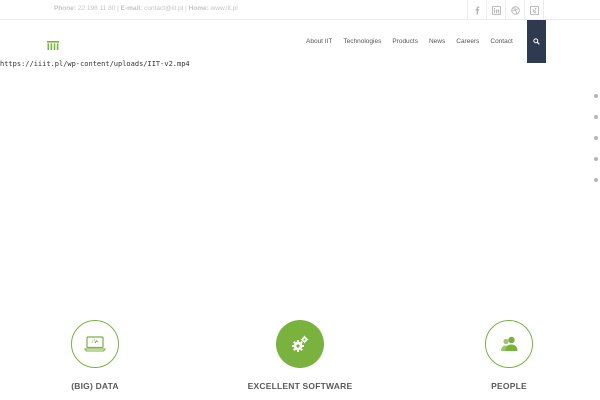  What do you see at coordinates (65, 8) in the screenshot?
I see `phone-label: Phone:` at bounding box center [65, 8].